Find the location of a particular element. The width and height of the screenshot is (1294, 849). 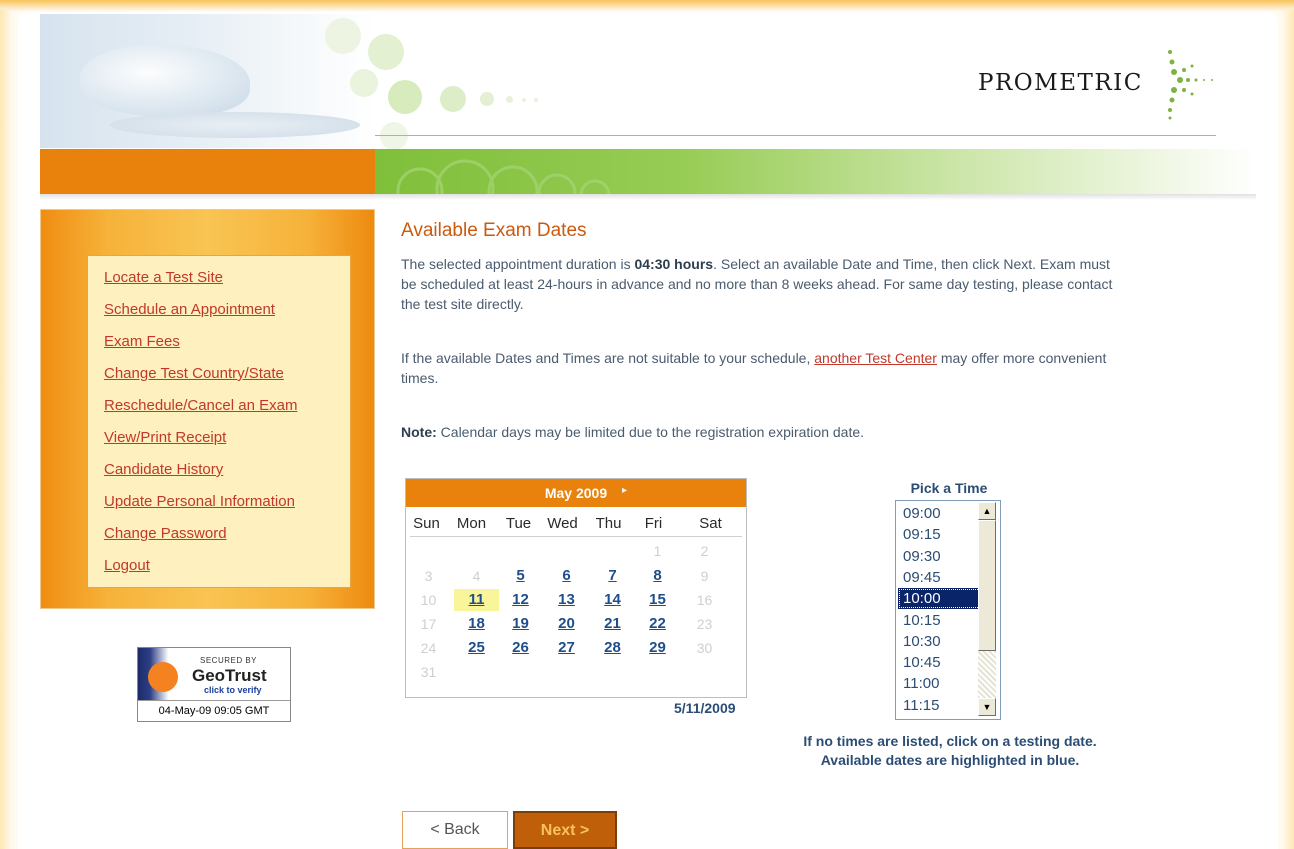

calendar-day-available: 13 is located at coordinates (566, 600).